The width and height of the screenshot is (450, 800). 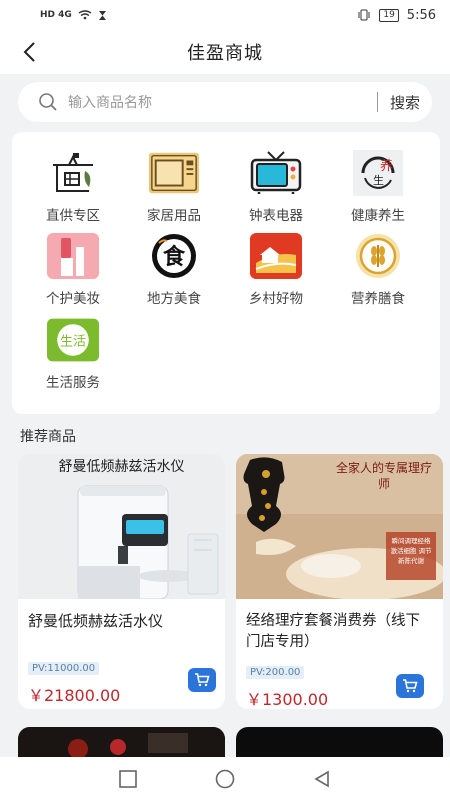 What do you see at coordinates (102, 15) in the screenshot?
I see `hourglass-icon` at bounding box center [102, 15].